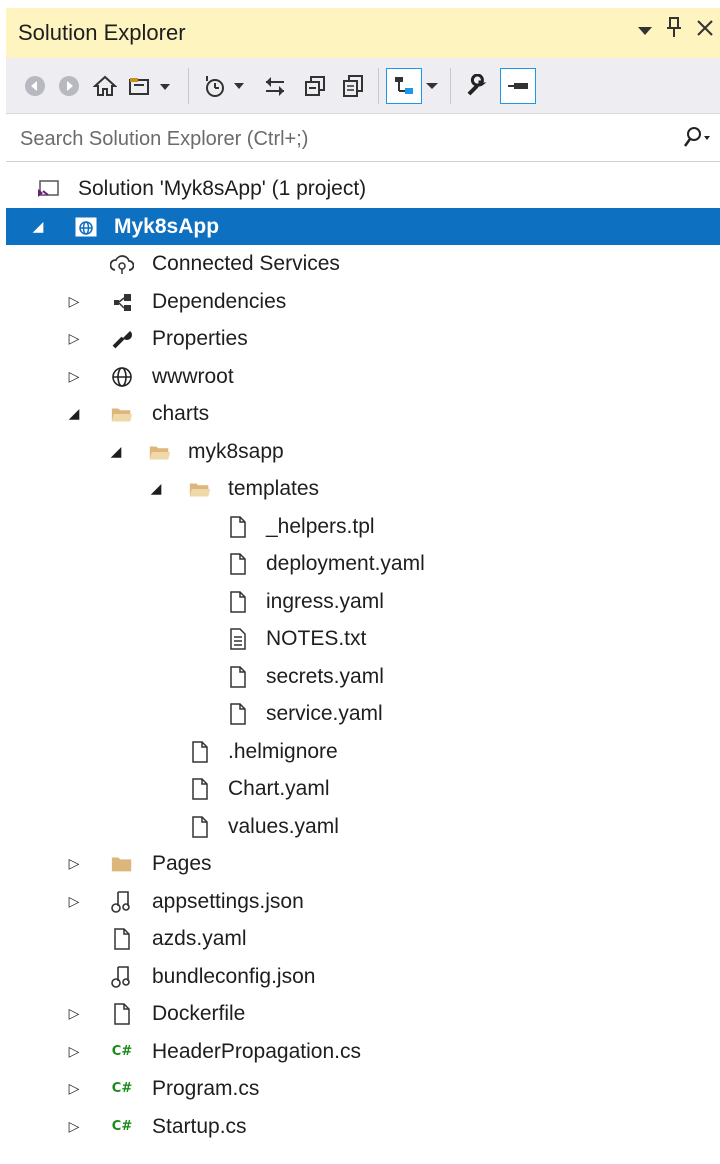  I want to click on tree-item-ingress: ingress.yaml, so click(363, 602).